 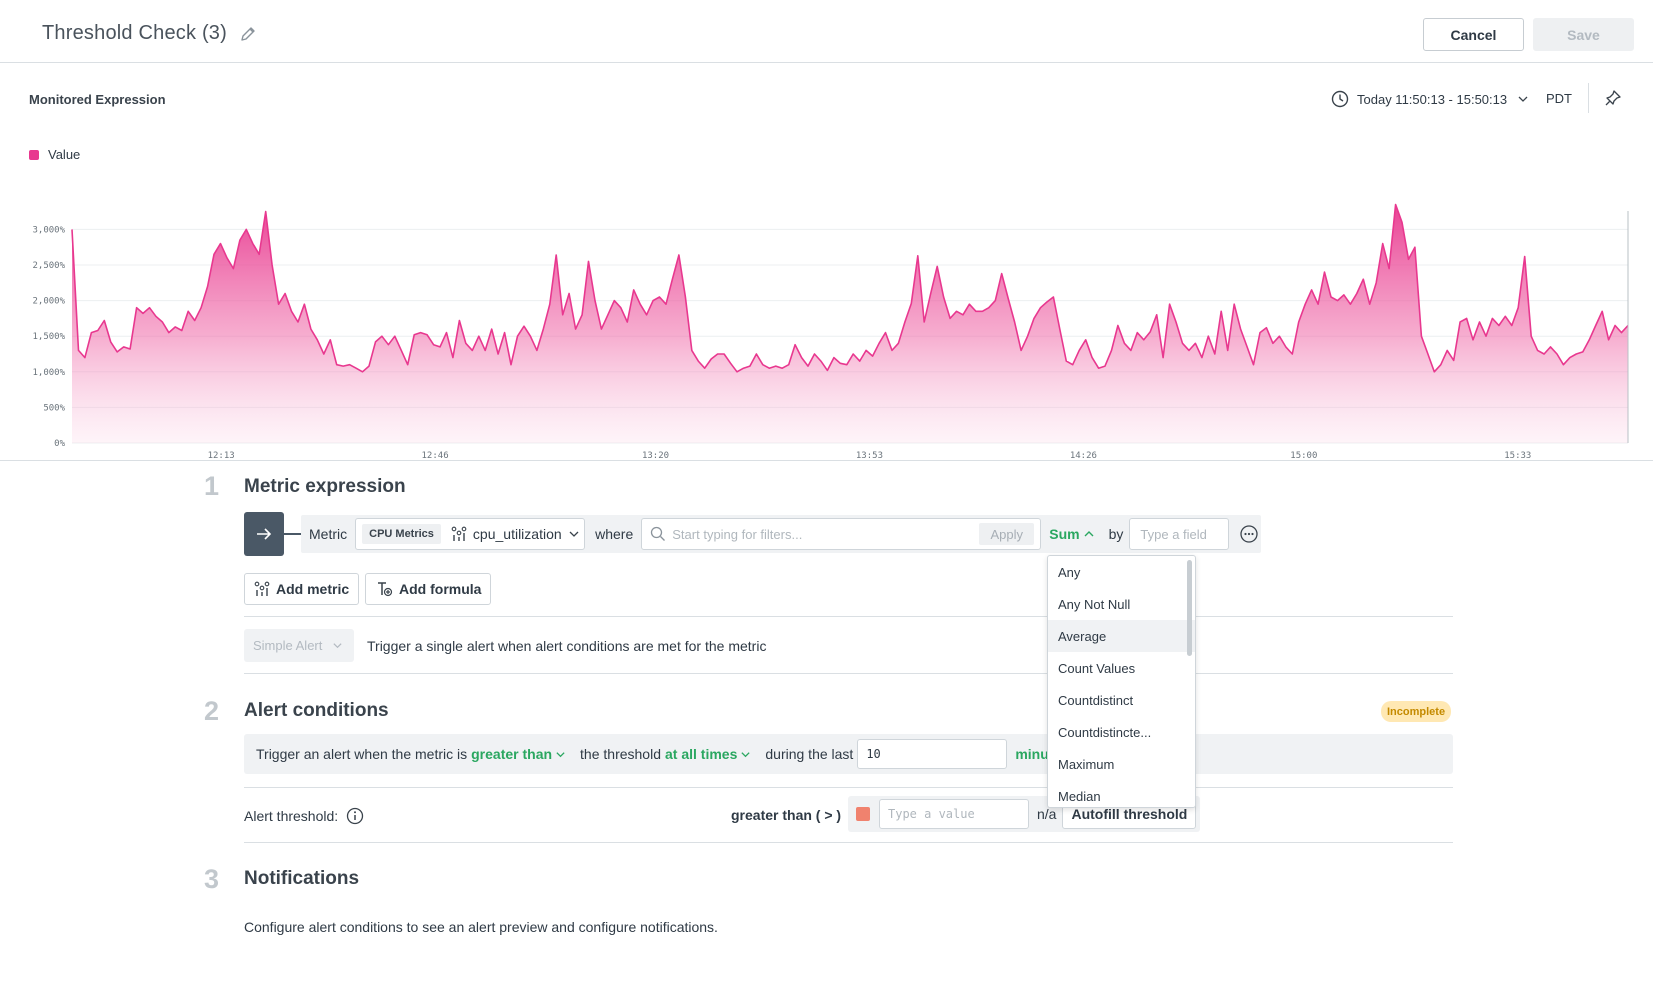 What do you see at coordinates (1121, 668) in the screenshot?
I see `dropdown-option: Count Values` at bounding box center [1121, 668].